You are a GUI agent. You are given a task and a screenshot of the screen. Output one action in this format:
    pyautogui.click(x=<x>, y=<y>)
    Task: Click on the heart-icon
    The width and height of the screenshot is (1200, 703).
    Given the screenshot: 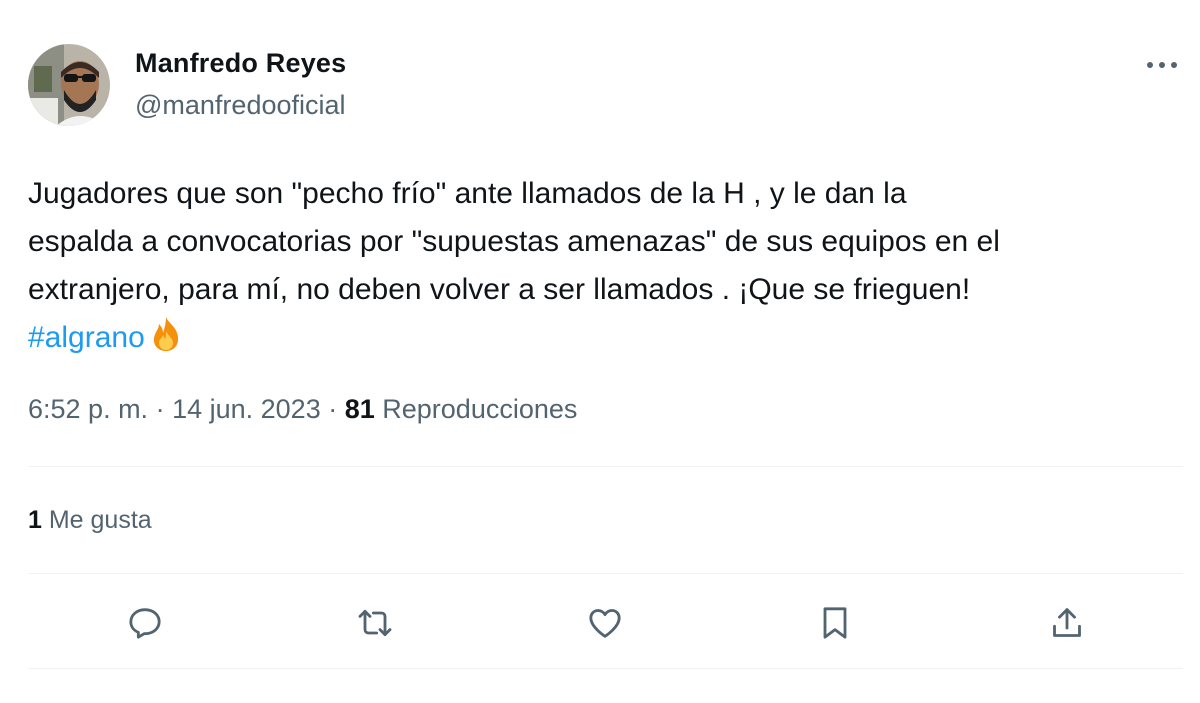 What is the action you would take?
    pyautogui.click(x=605, y=623)
    